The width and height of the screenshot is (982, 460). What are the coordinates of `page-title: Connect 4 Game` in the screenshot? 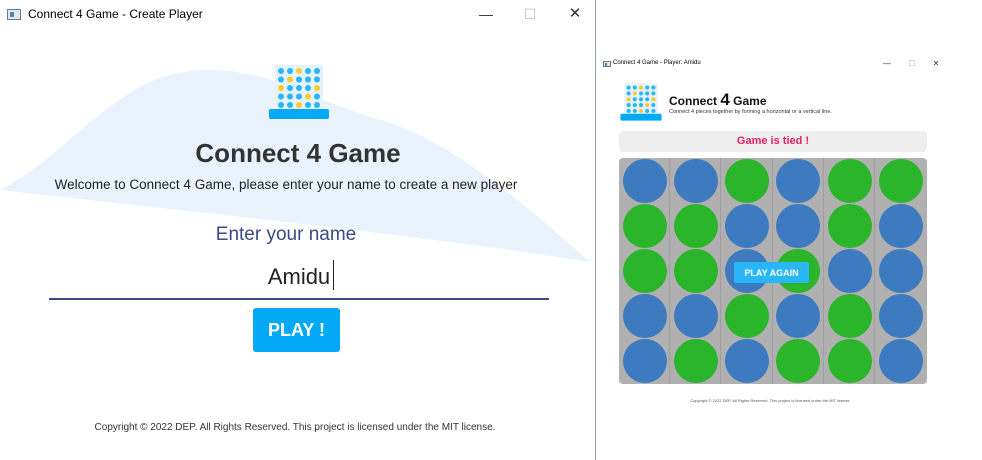 It's located at (298, 153).